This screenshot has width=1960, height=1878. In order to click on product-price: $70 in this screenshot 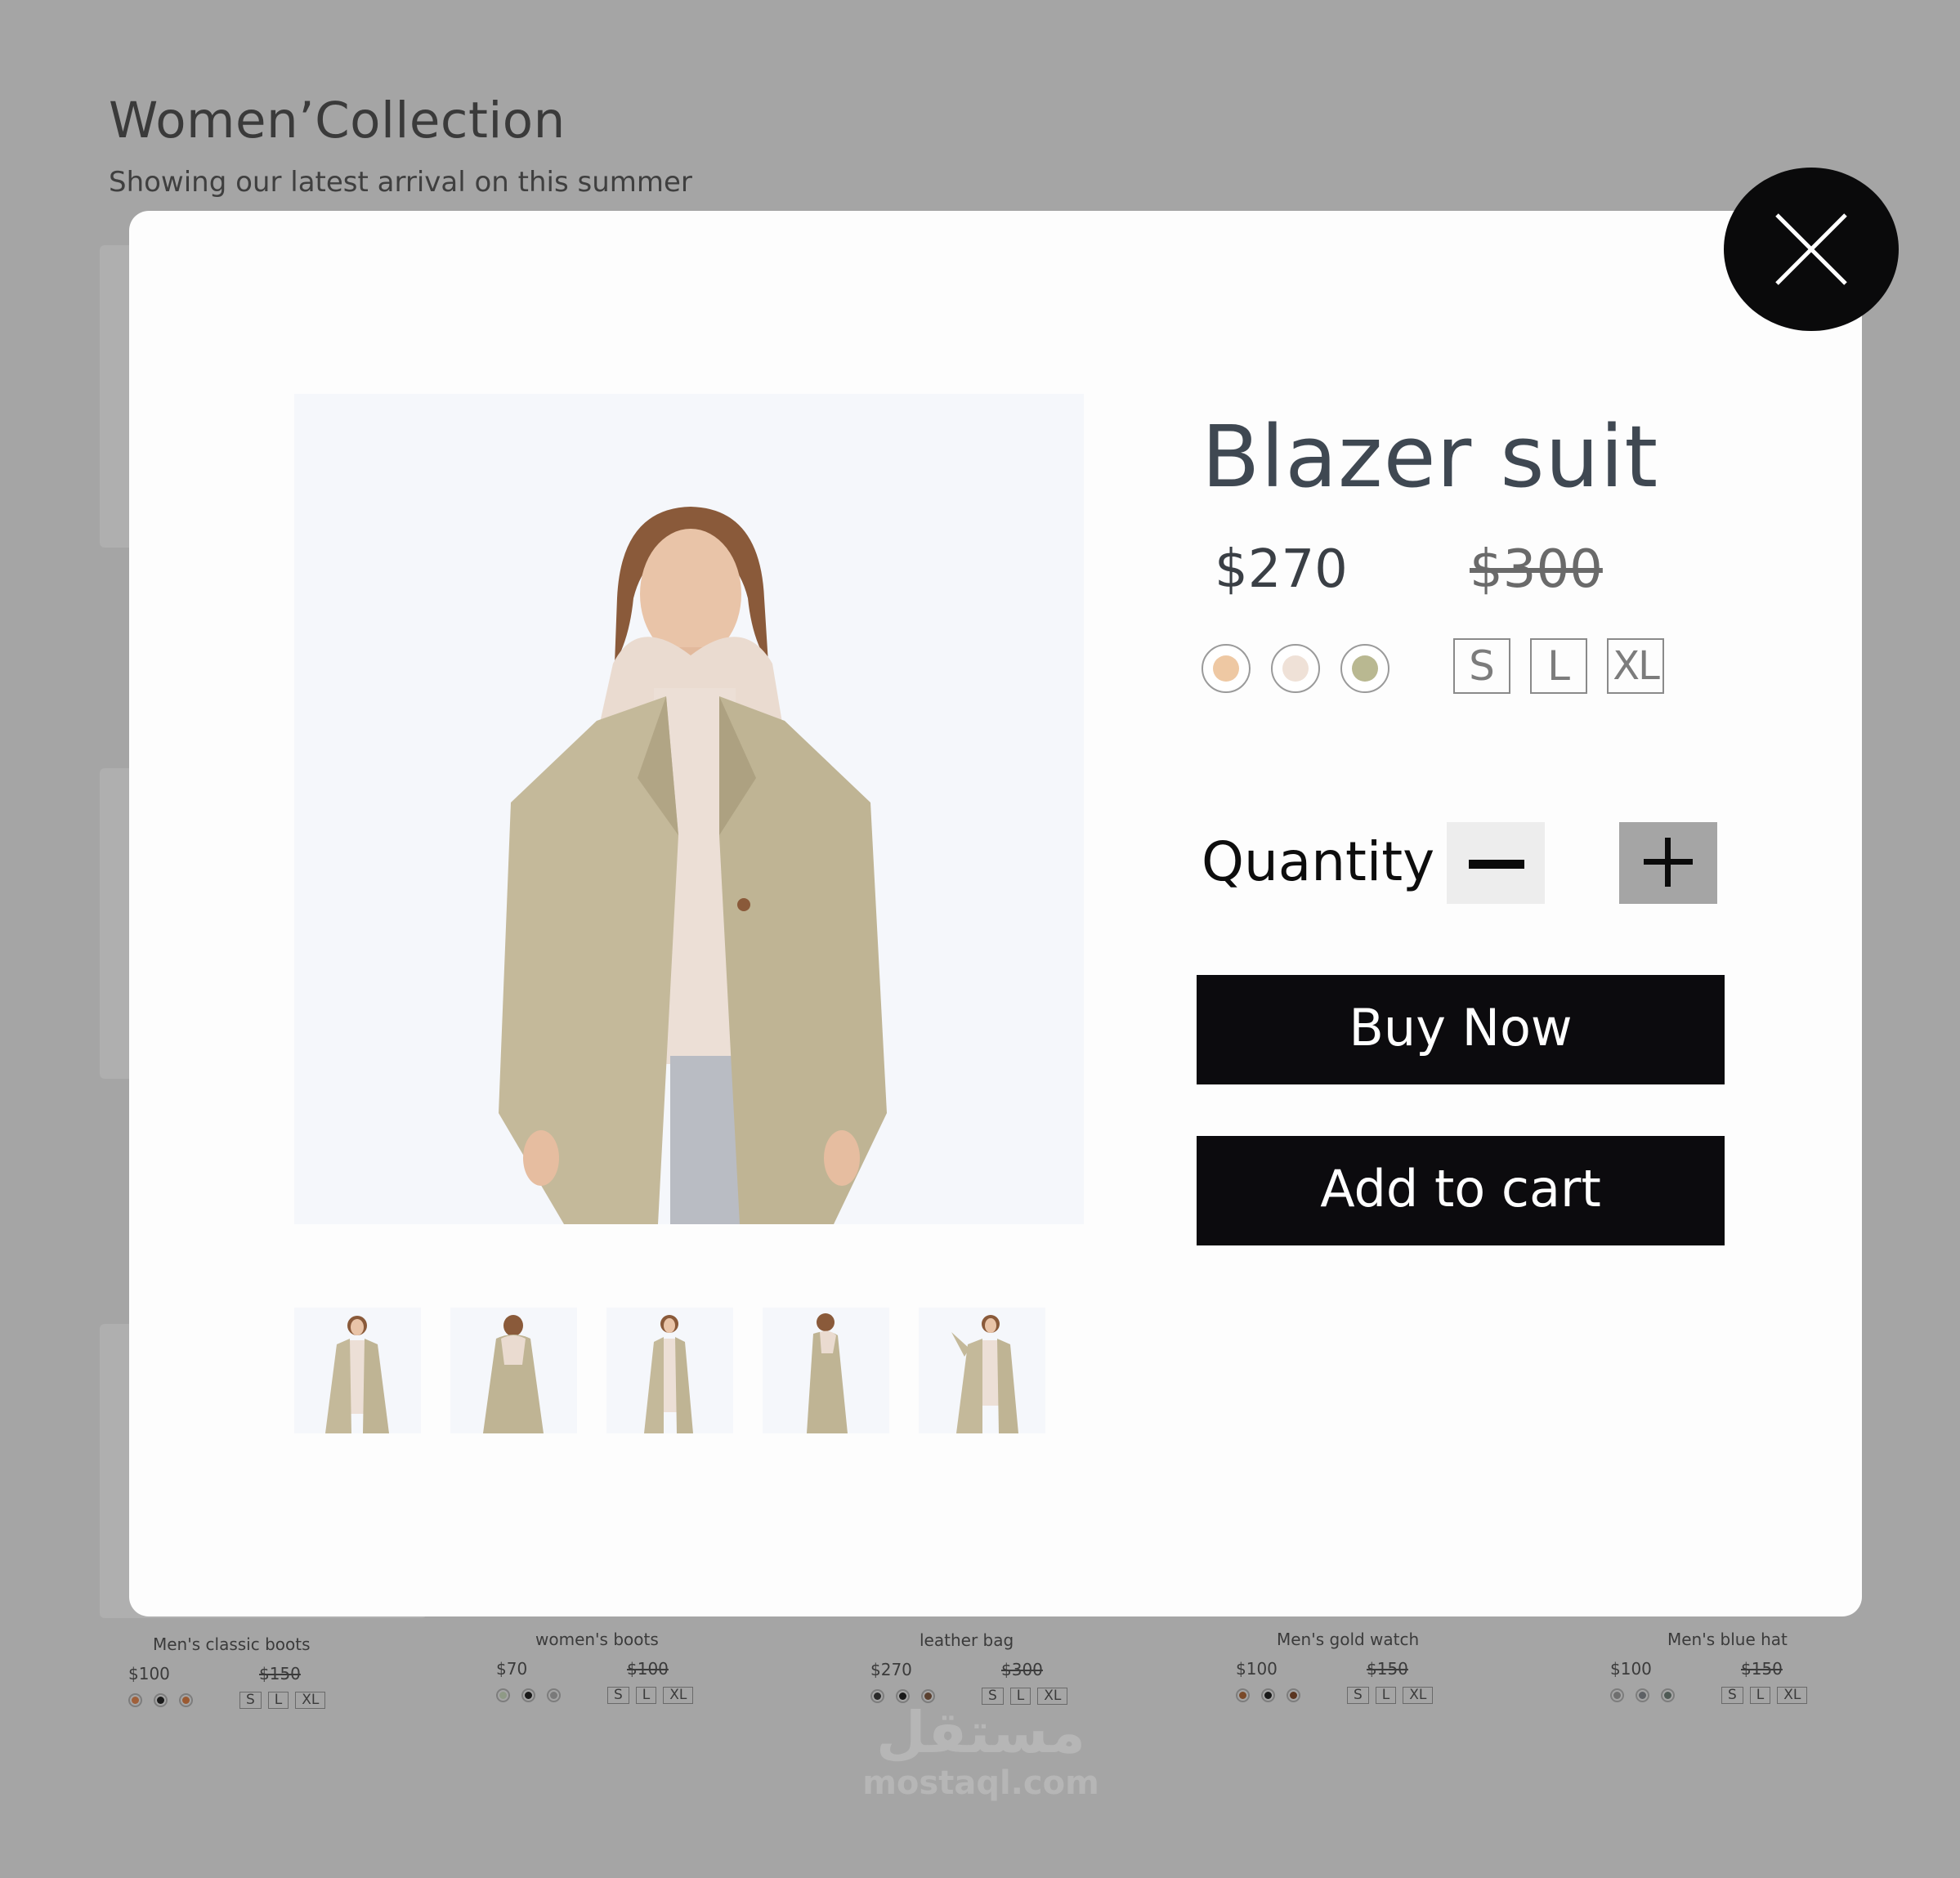, I will do `click(512, 1669)`.